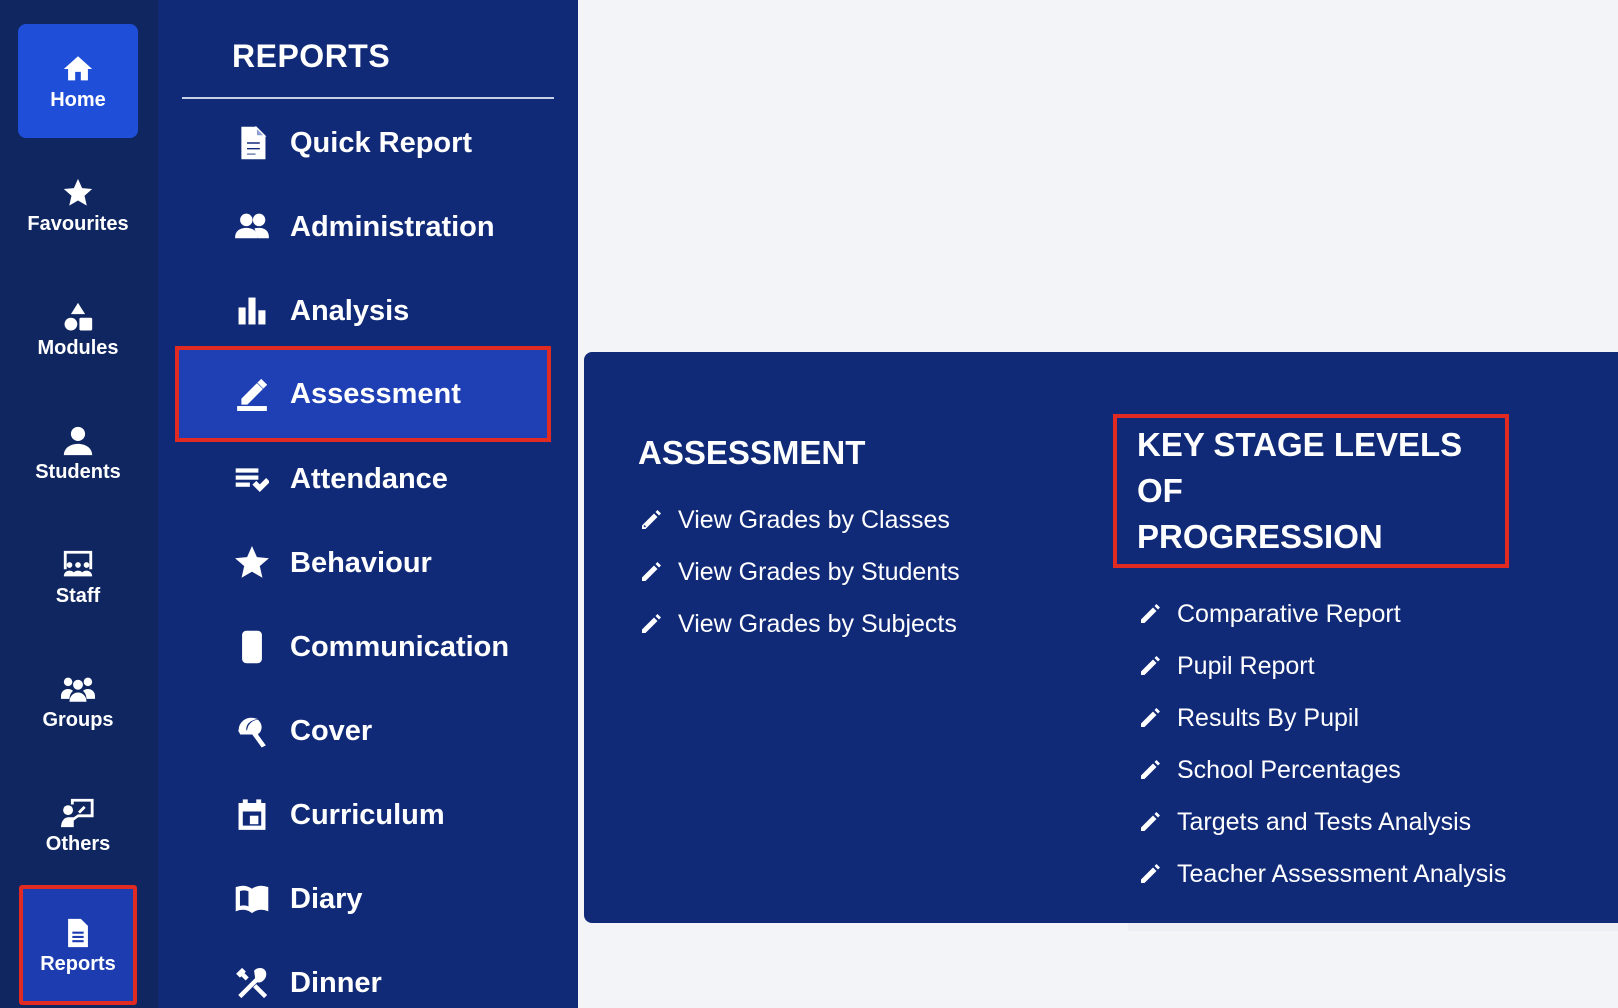  I want to click on link-label: Comparative Report, so click(1289, 613).